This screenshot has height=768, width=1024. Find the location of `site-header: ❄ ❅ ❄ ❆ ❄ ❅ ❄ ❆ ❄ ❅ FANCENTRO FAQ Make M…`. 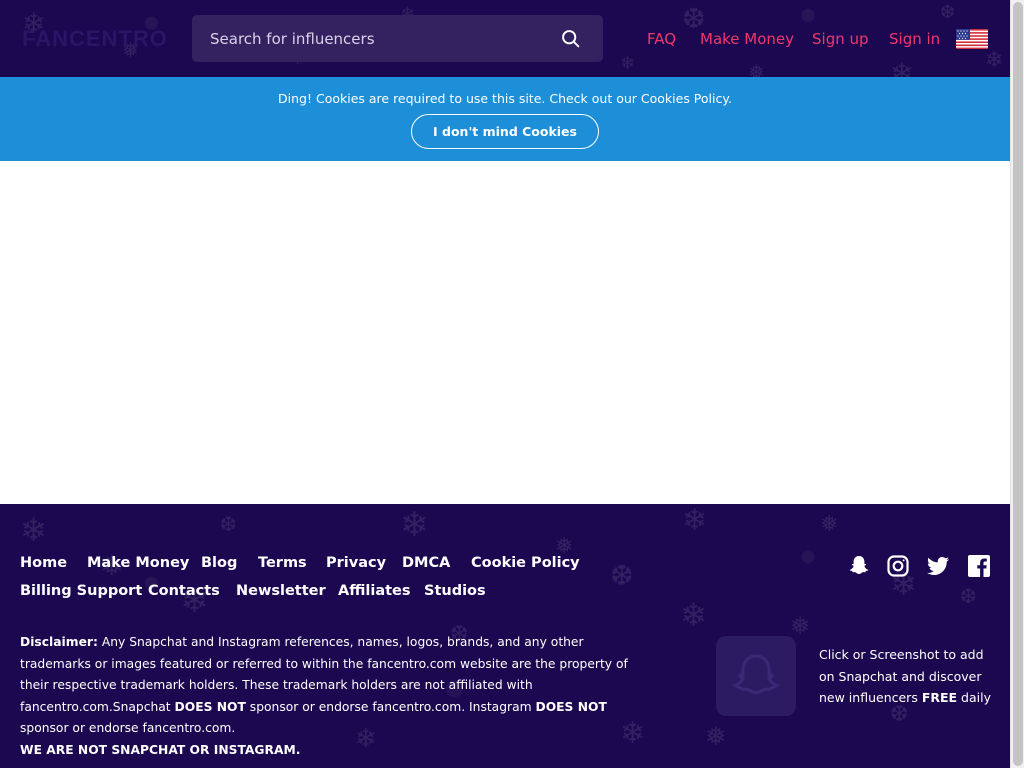

site-header: ❄ ❅ ❄ ❆ ❄ ❅ ❄ ❆ ❄ ❅ FANCENTRO FAQ Make M… is located at coordinates (505, 38).